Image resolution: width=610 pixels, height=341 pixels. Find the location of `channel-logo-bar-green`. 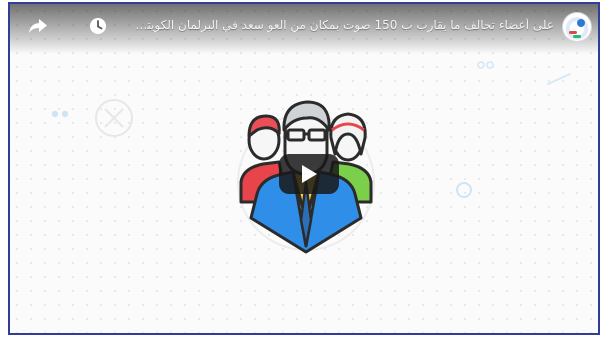

channel-logo-bar-green is located at coordinates (577, 36).